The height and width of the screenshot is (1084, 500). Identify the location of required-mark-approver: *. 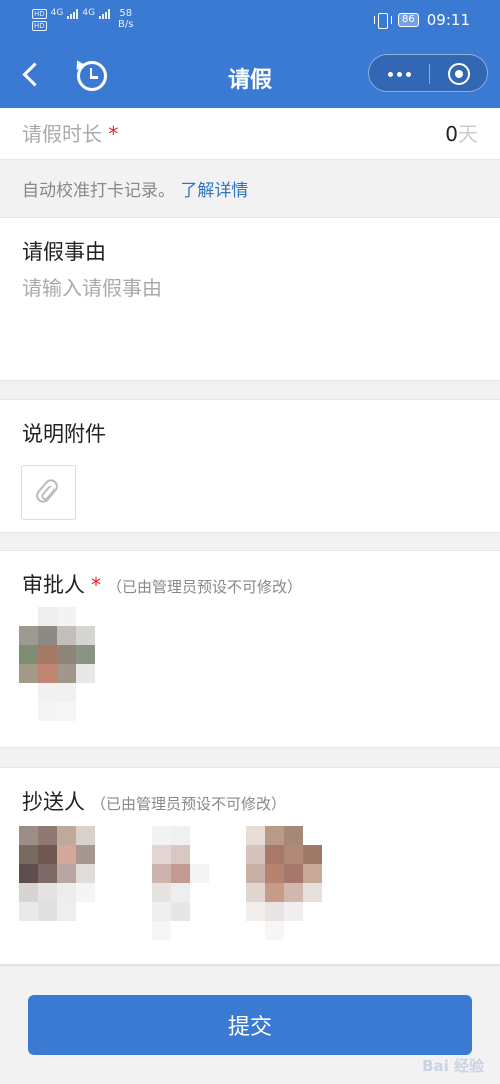
(96, 585).